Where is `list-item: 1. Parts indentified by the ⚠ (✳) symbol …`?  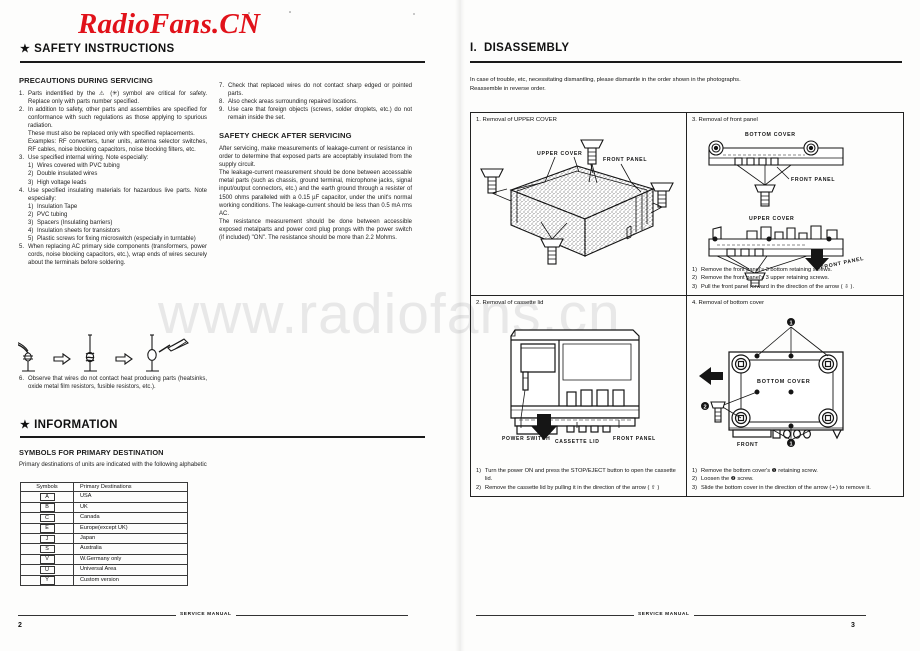
list-item: 1. Parts indentified by the ⚠ (✳) symbol … is located at coordinates (113, 98).